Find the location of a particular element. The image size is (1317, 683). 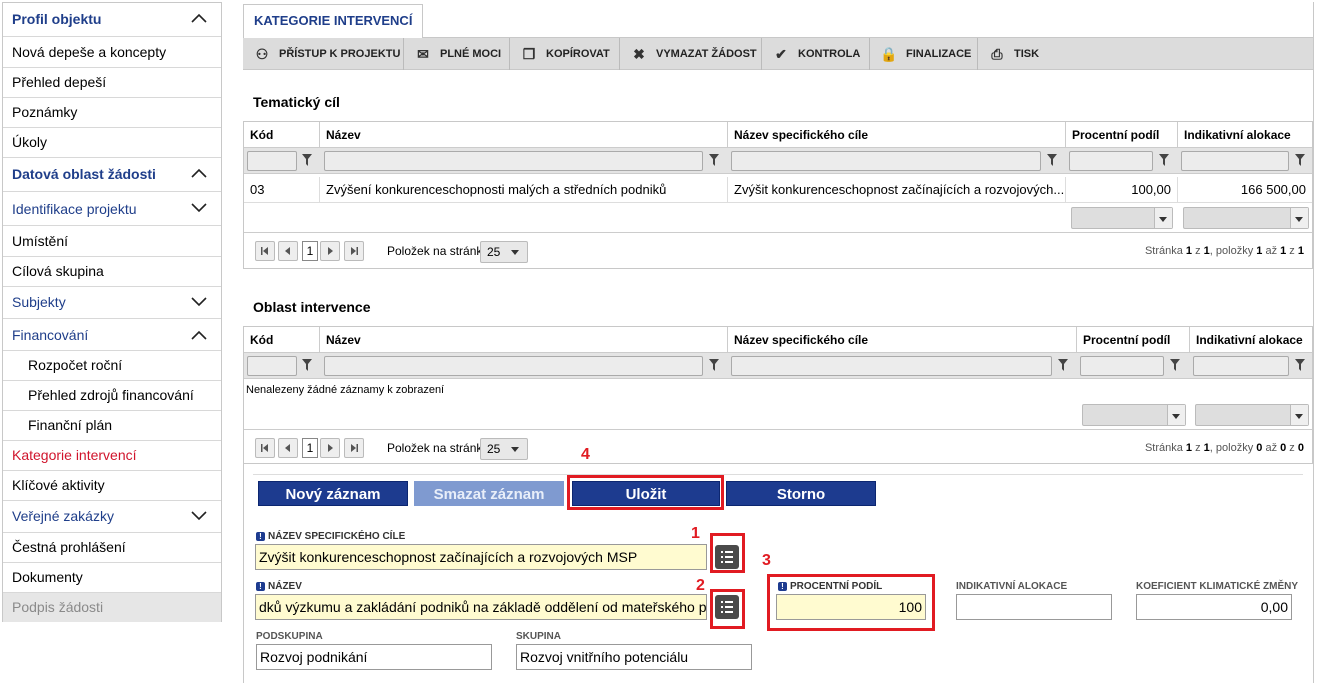

new-record-button: Nový záznam is located at coordinates (333, 493).